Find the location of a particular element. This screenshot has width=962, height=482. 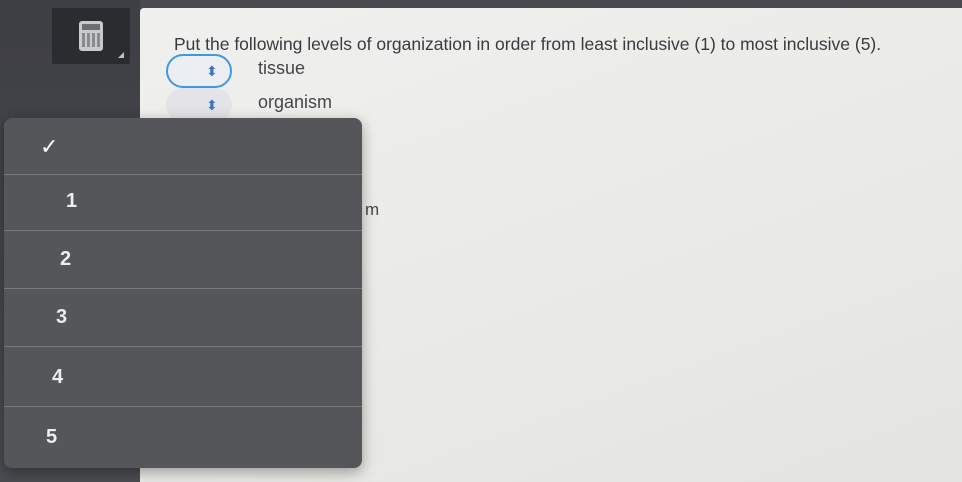

item-label: tissue is located at coordinates (282, 68).